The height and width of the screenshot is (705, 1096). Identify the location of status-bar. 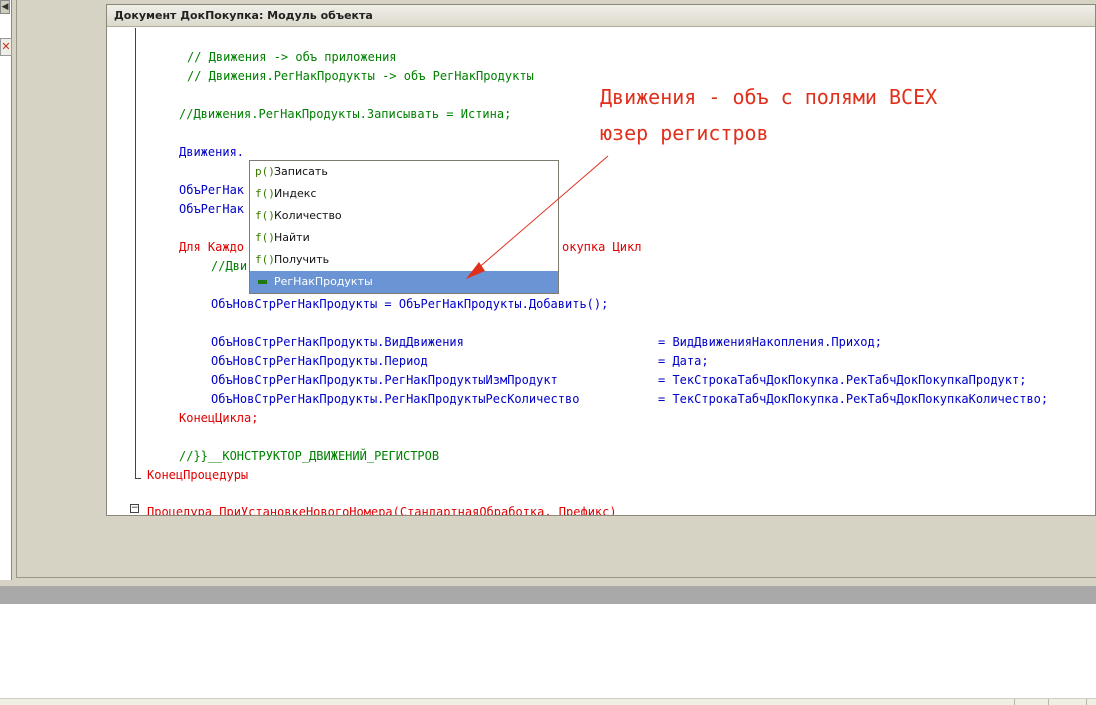
(548, 701).